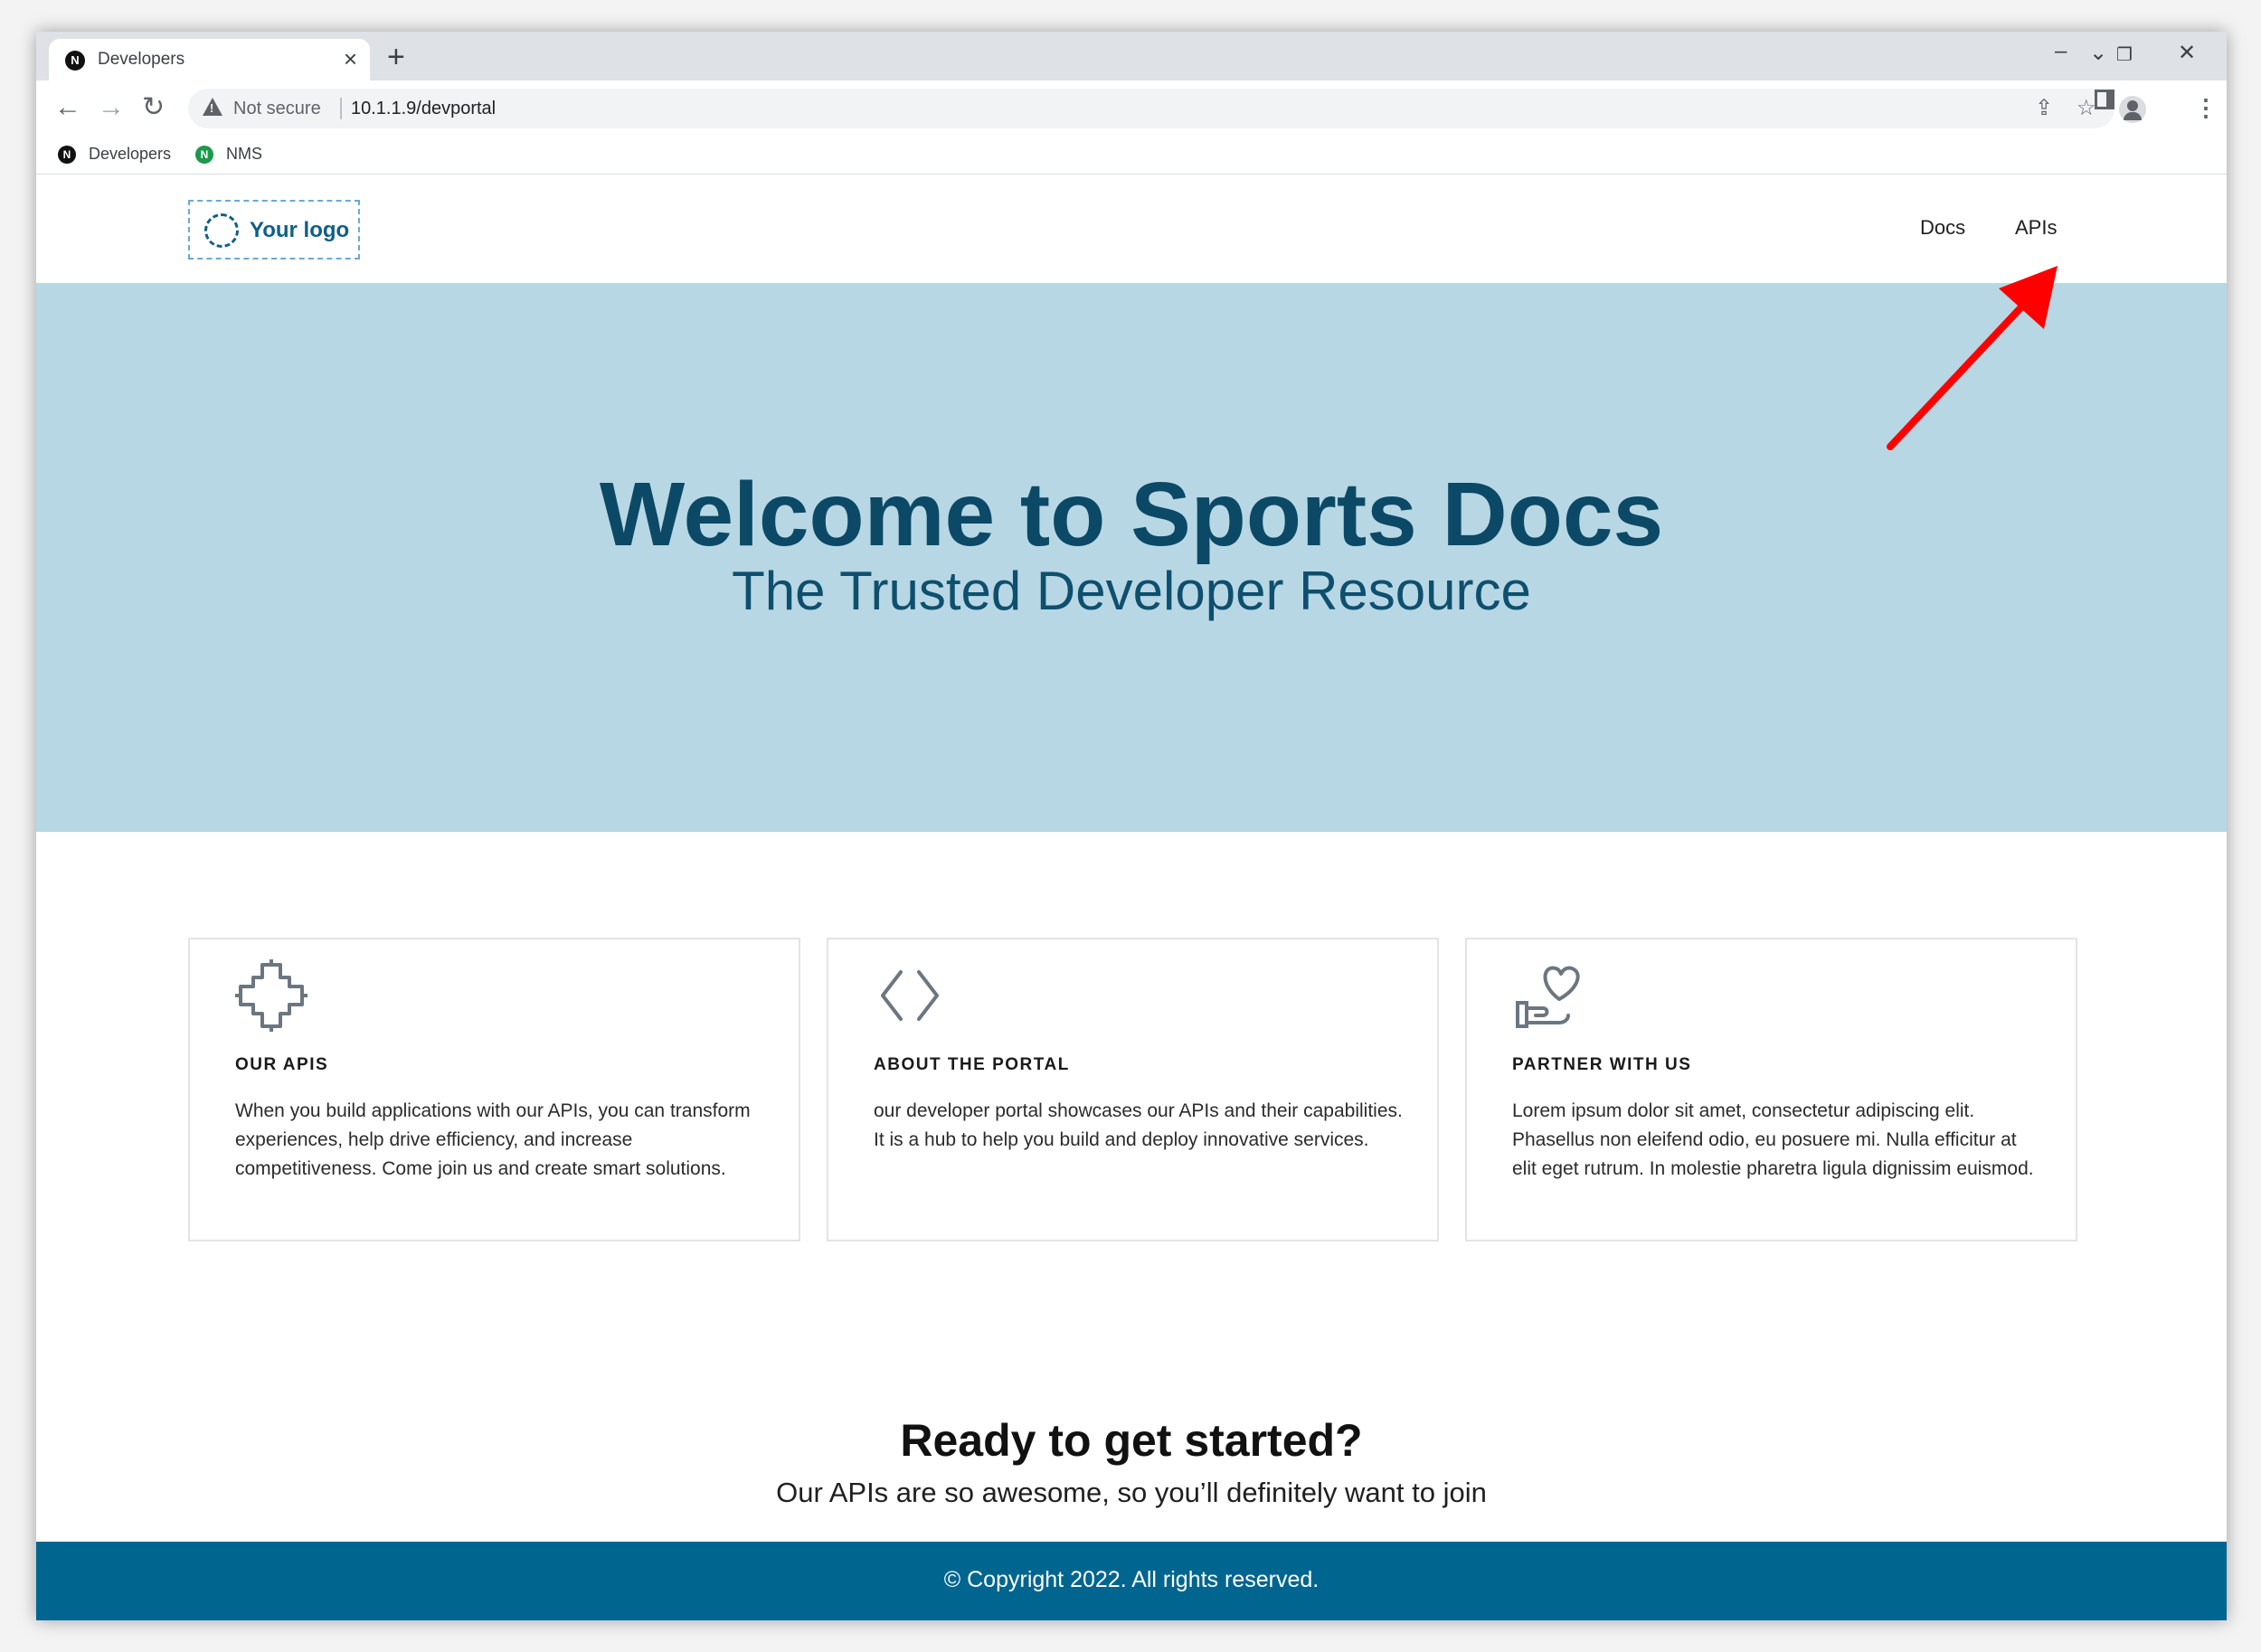 The image size is (2261, 1652). I want to click on bookmark-label: NMS, so click(244, 154).